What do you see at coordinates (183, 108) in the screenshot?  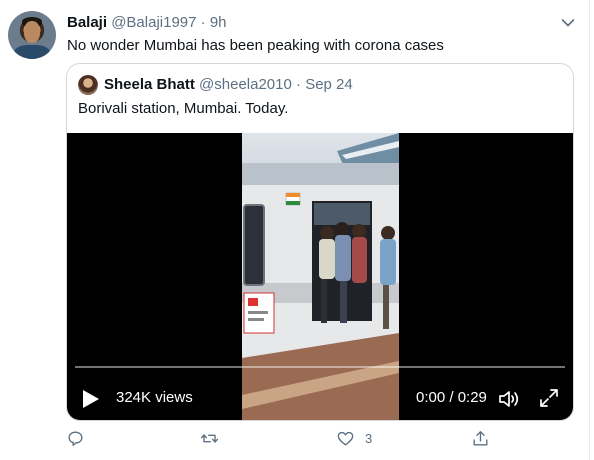 I see `quoted-tweet-text: Borivali station, Mumbai. Today.` at bounding box center [183, 108].